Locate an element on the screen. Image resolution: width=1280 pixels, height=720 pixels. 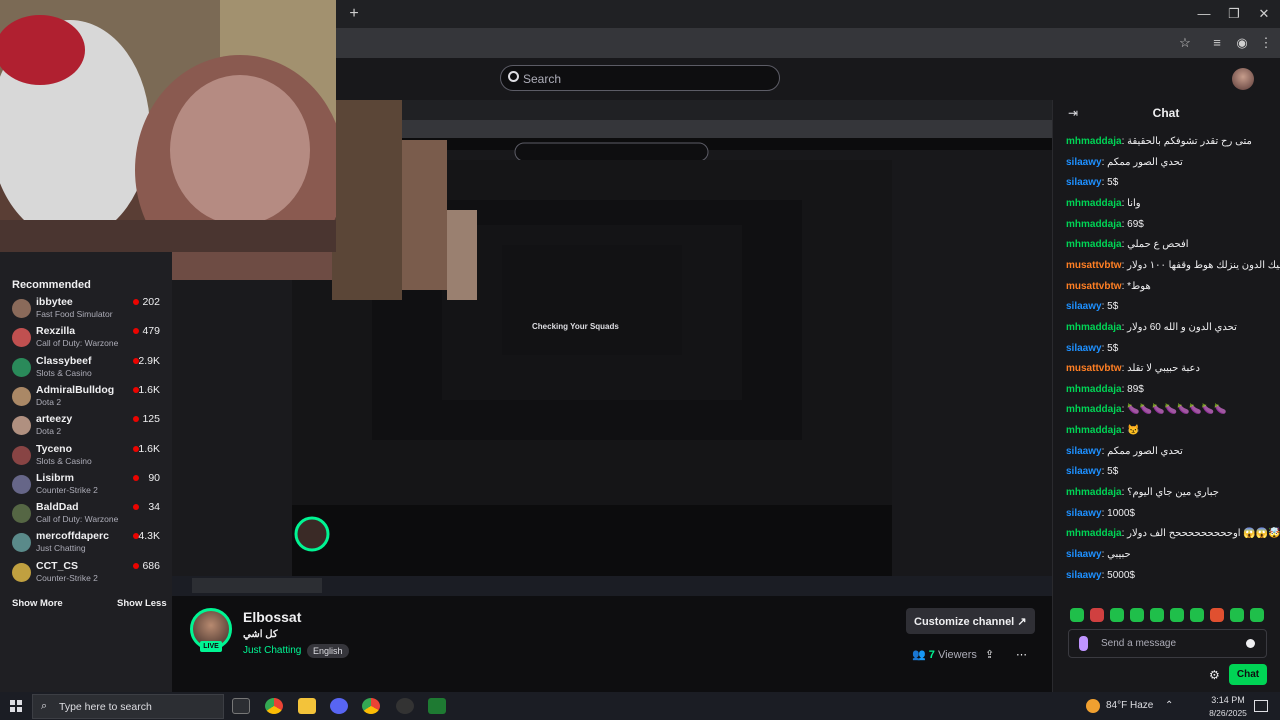
sidebar-channel-item: arteezy Dota 2 125 is located at coordinates (88, 426).